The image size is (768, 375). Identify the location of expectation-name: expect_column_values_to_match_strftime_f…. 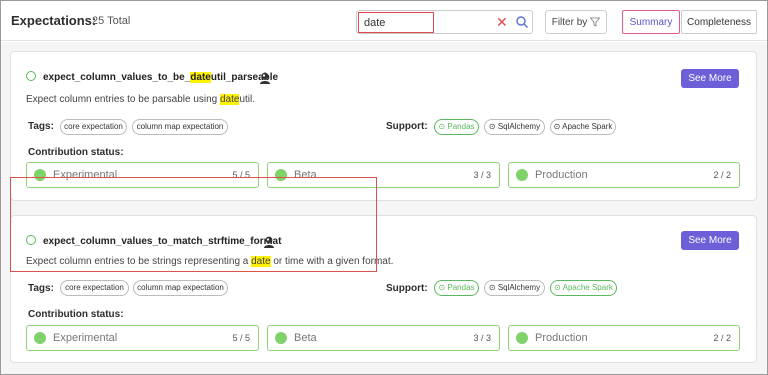
(162, 241).